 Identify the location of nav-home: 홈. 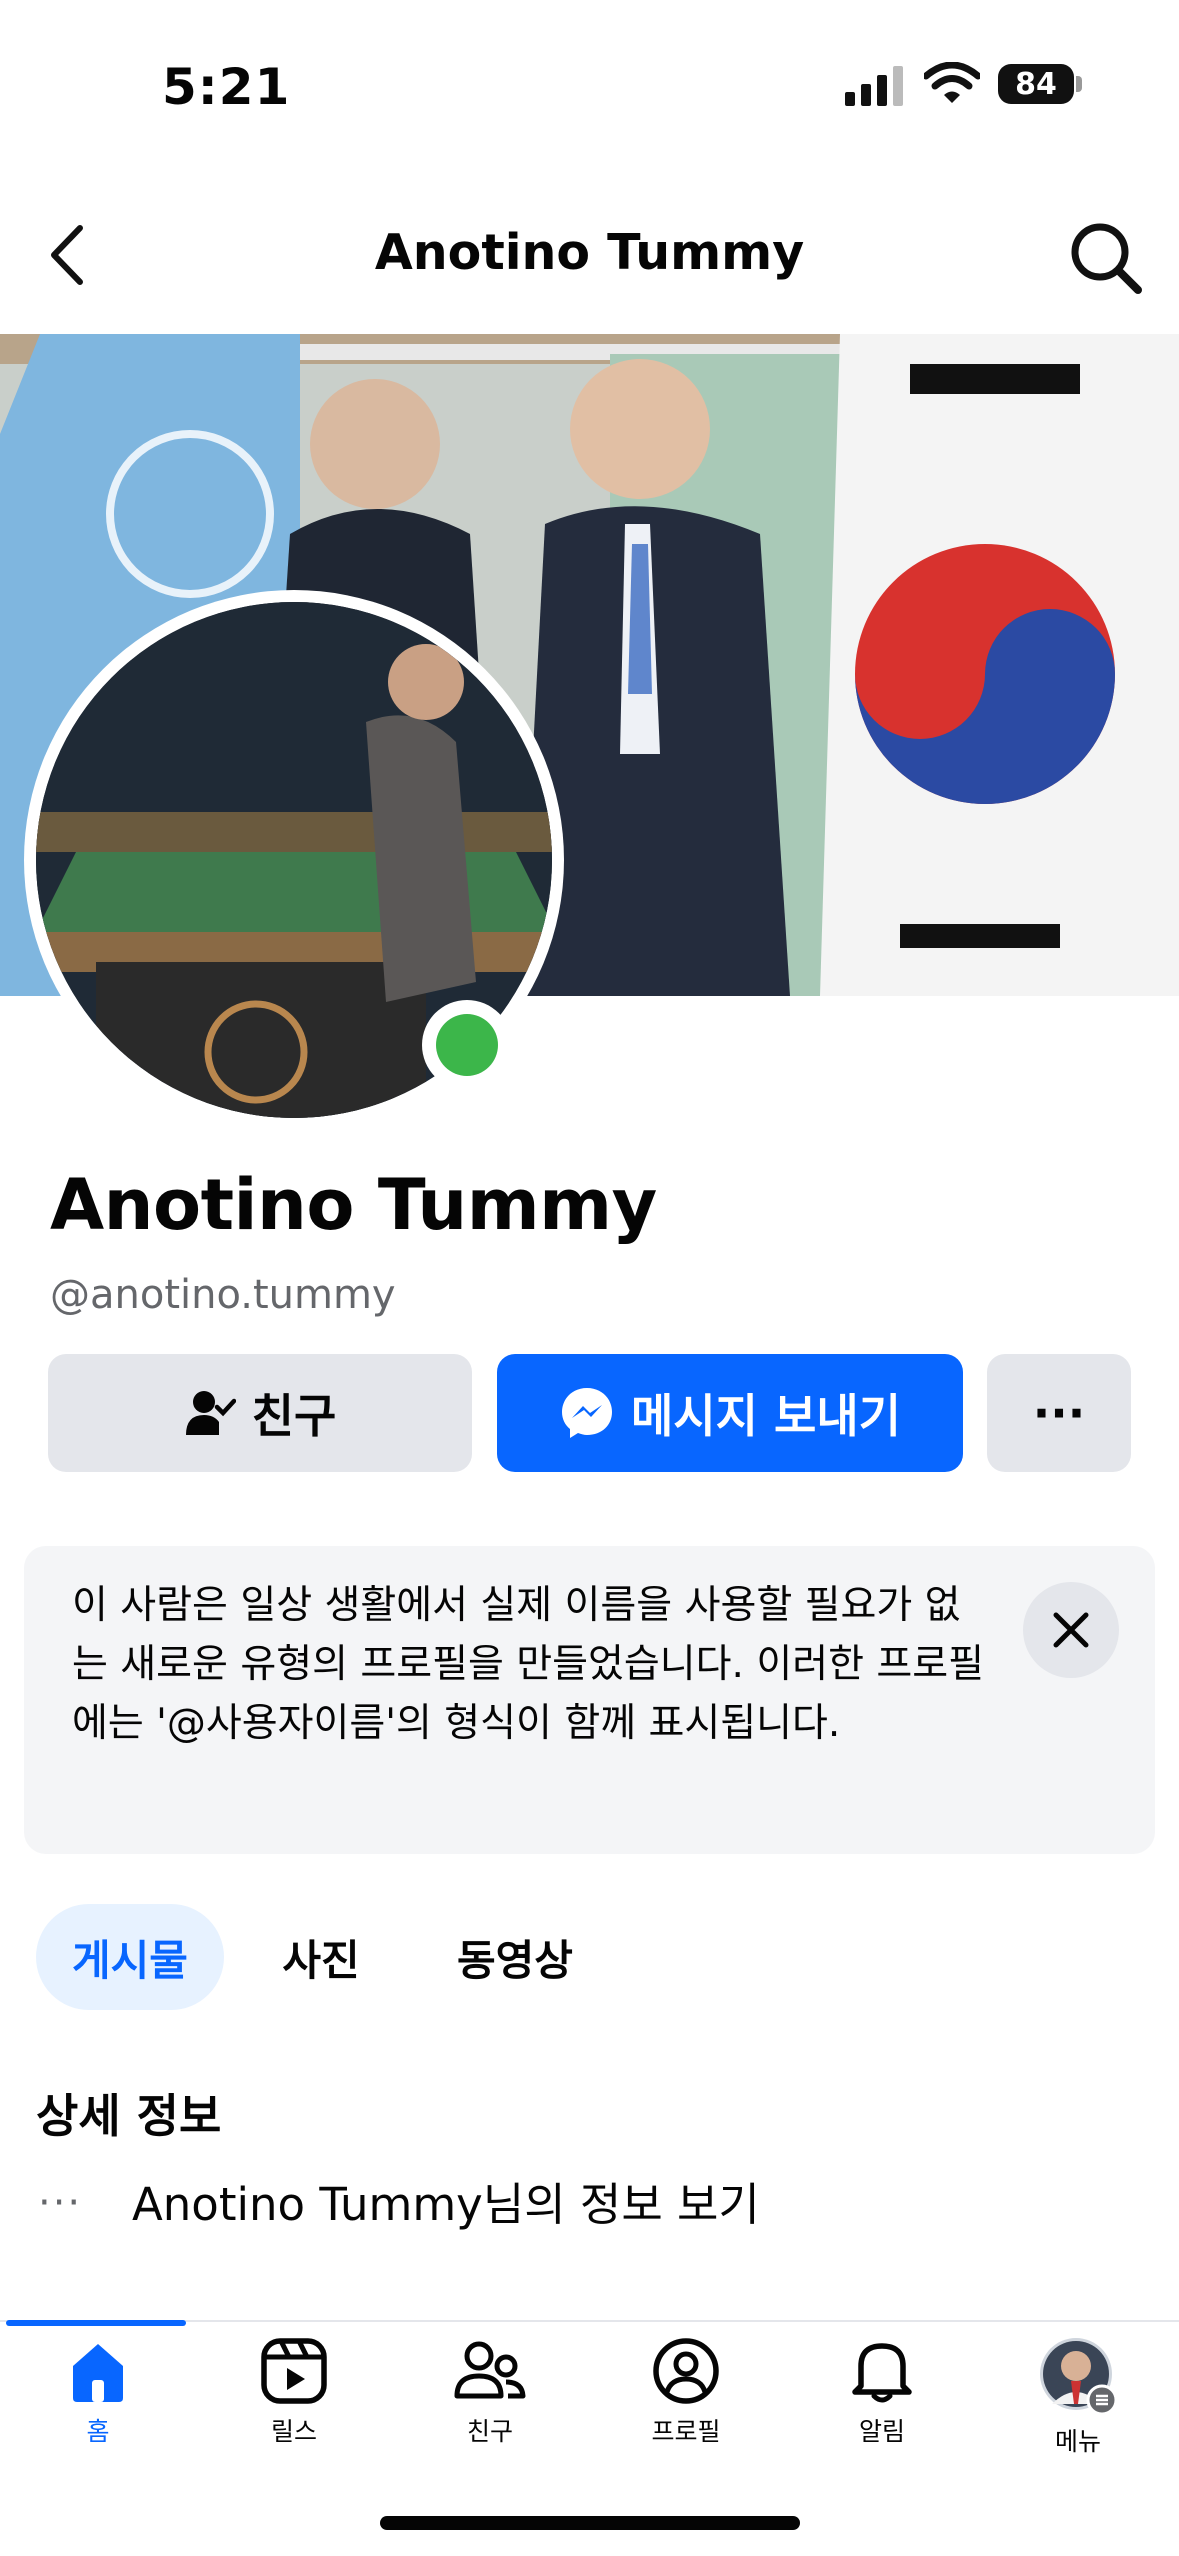
(98, 2401).